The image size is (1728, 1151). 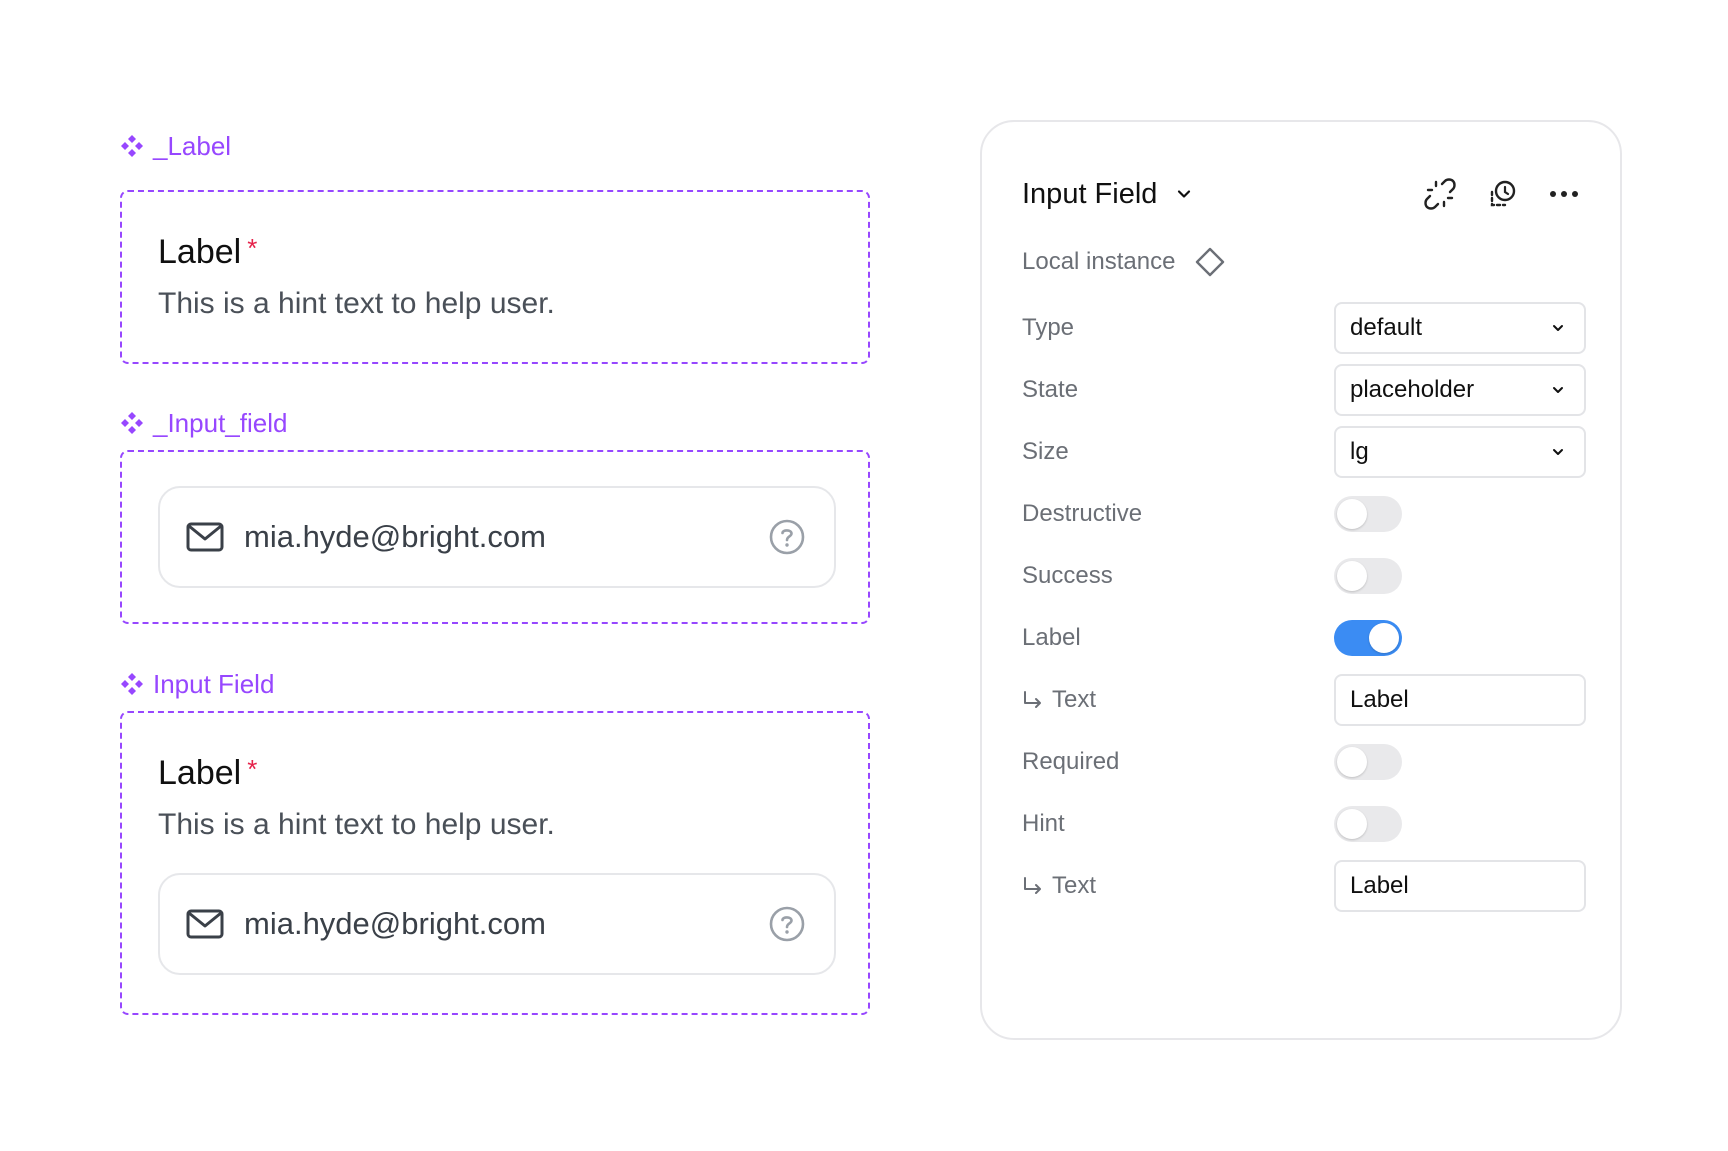 I want to click on prop-label-state: State, so click(x=1050, y=389).